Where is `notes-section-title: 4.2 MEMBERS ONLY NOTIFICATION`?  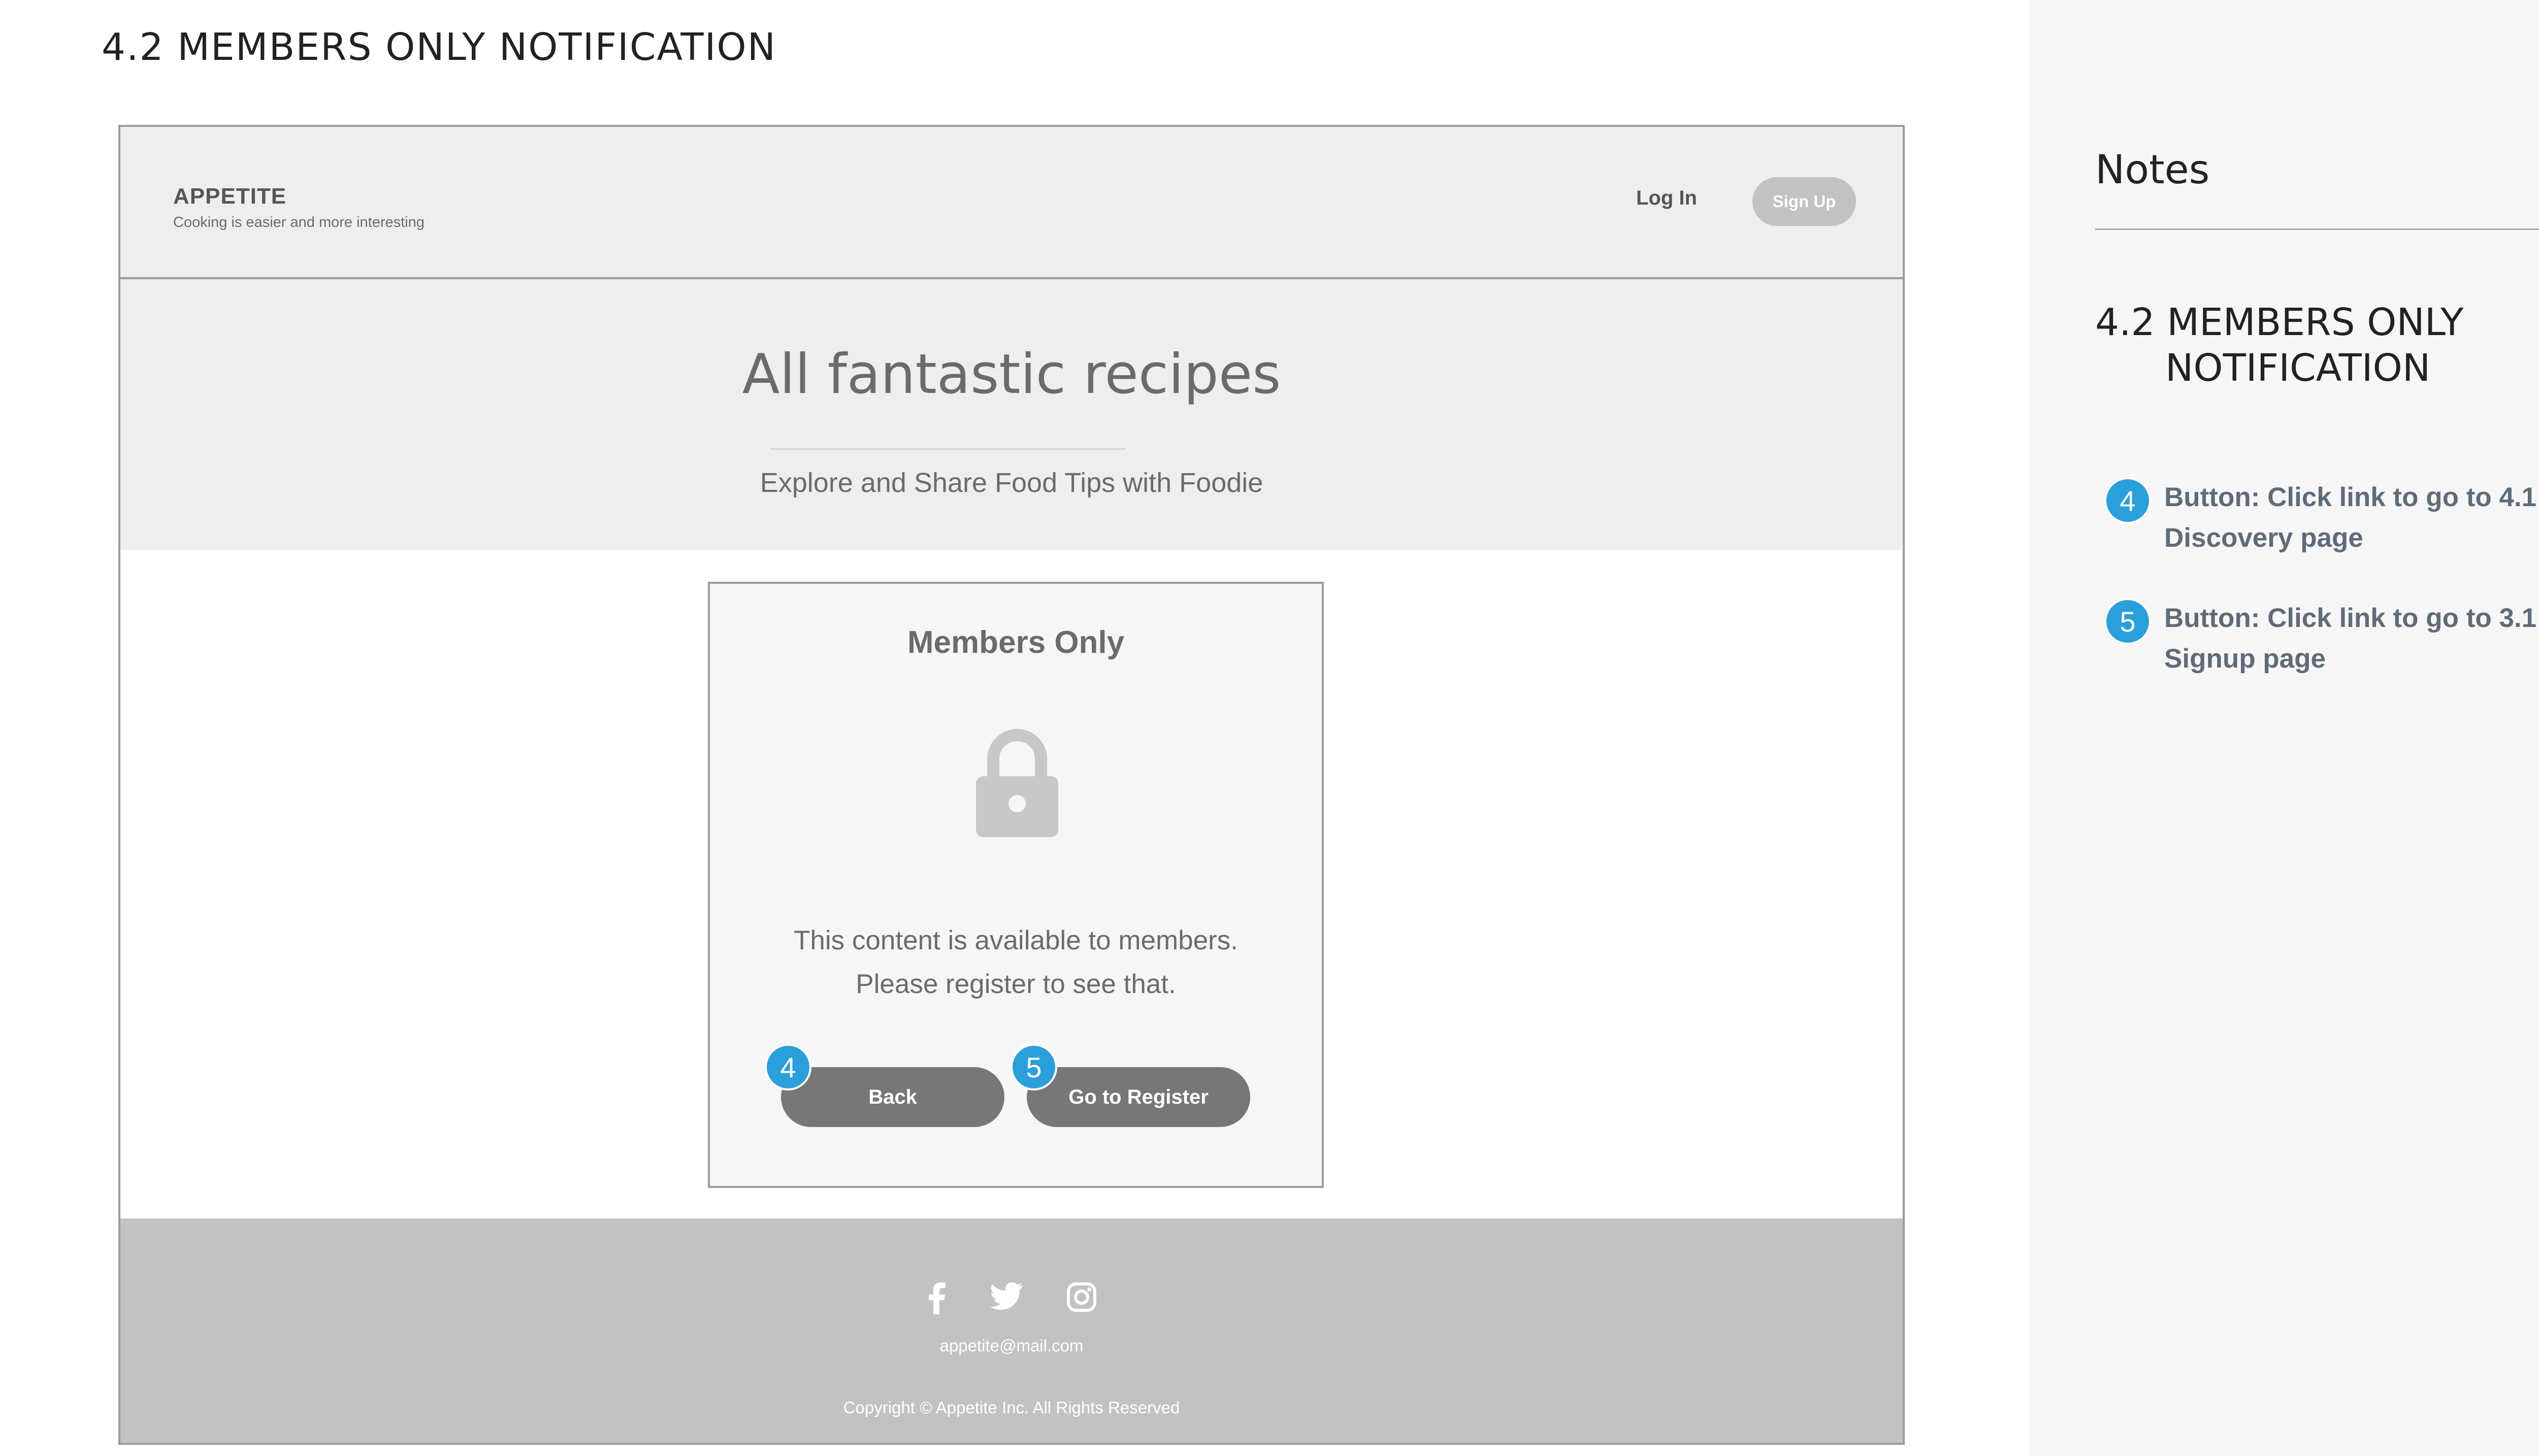
notes-section-title: 4.2 MEMBERS ONLY NOTIFICATION is located at coordinates (2317, 345).